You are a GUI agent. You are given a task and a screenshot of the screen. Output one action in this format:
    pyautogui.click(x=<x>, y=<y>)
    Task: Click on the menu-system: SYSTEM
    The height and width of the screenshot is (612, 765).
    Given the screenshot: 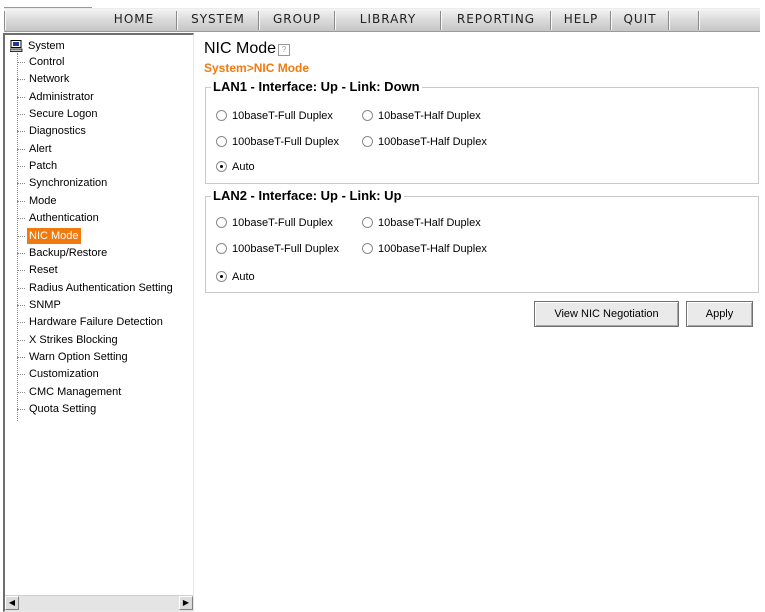 What is the action you would take?
    pyautogui.click(x=218, y=20)
    